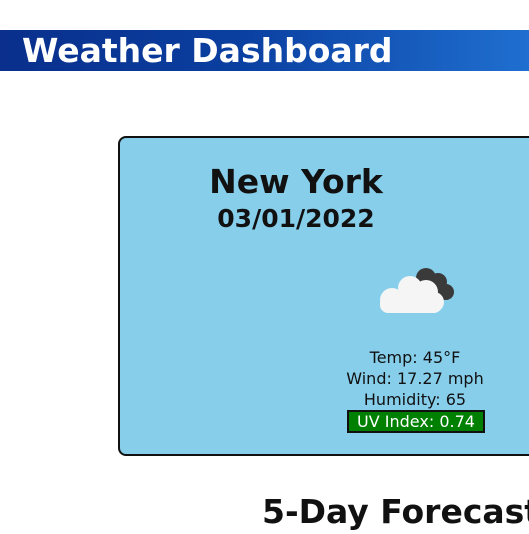 The height and width of the screenshot is (534, 529). Describe the element at coordinates (415, 399) in the screenshot. I see `humidity-text: Humidity: 65` at that location.